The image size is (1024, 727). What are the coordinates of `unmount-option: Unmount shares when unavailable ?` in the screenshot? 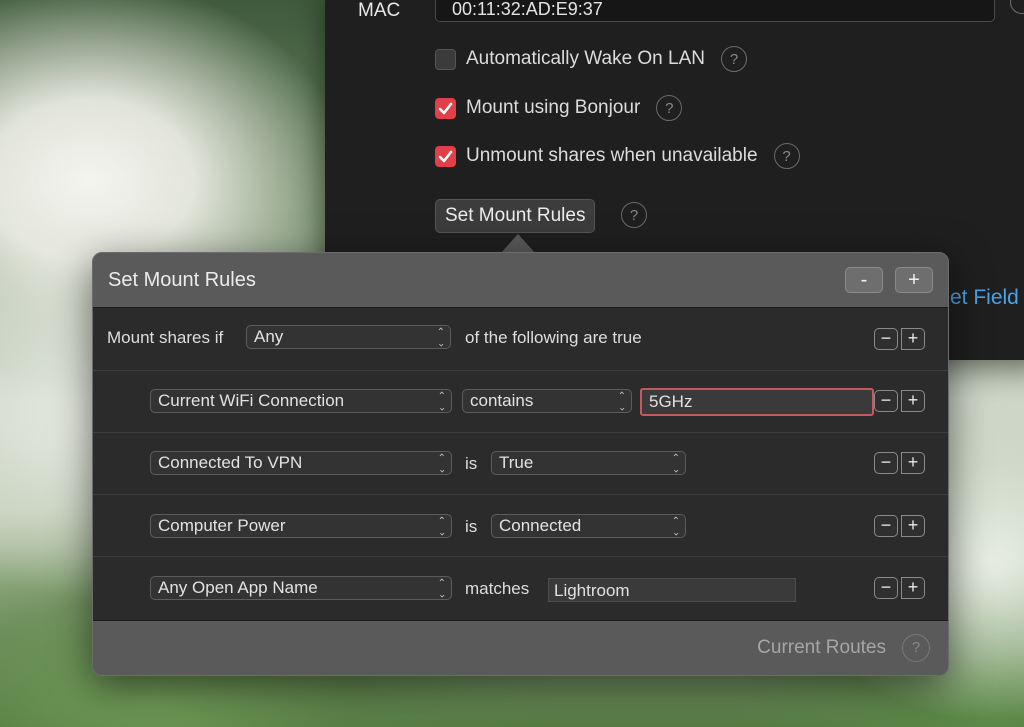 It's located at (617, 156).